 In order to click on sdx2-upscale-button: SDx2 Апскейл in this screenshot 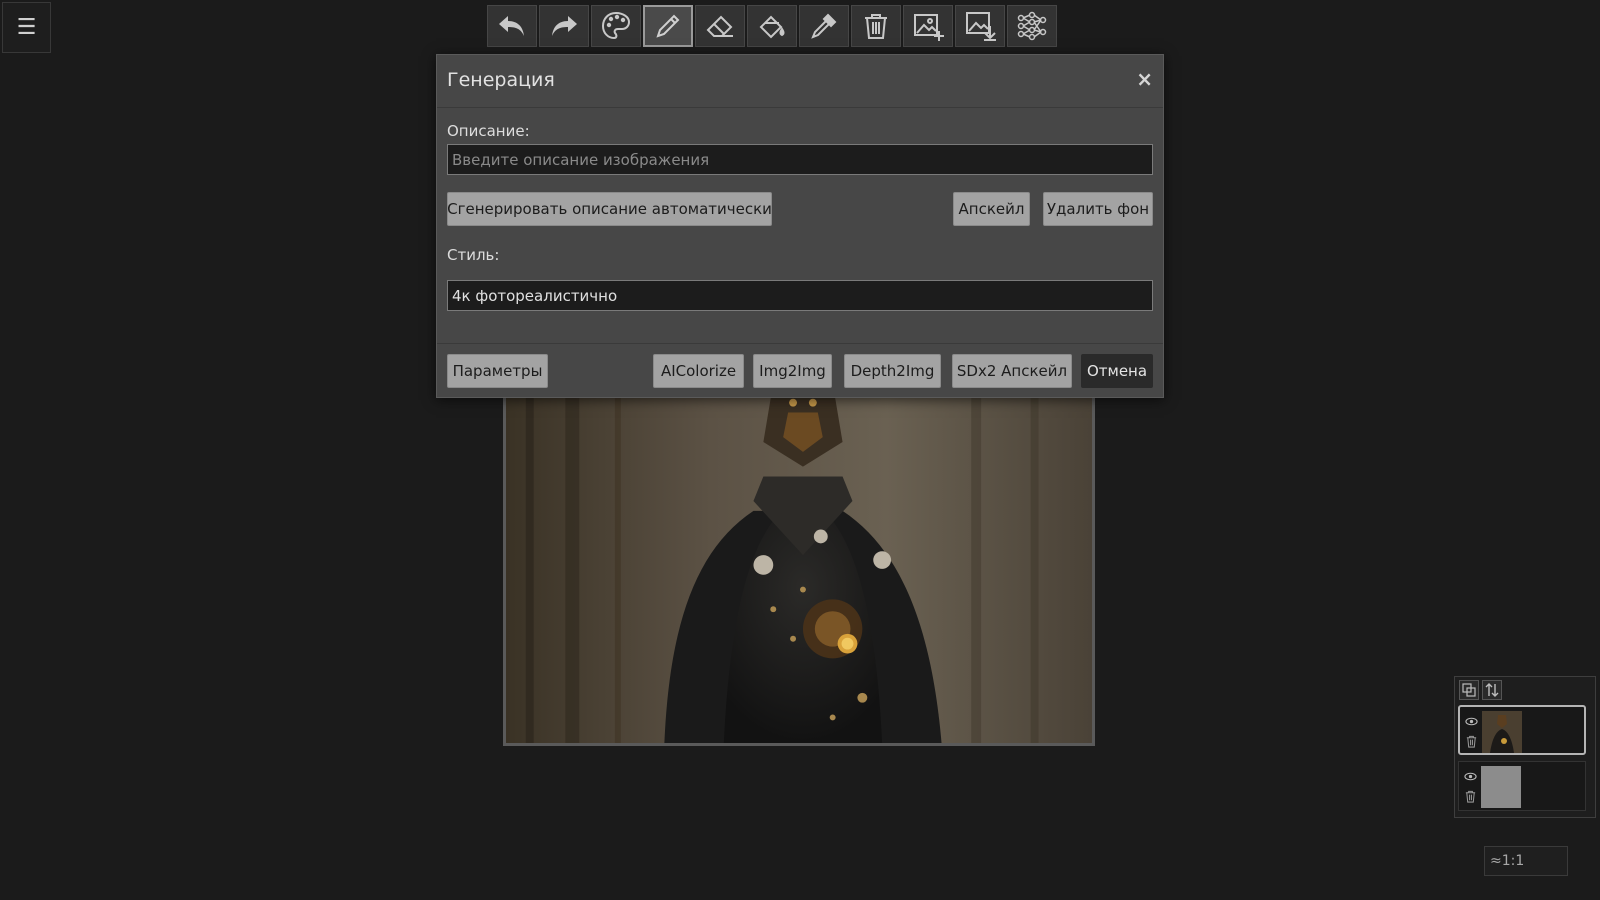, I will do `click(1012, 371)`.